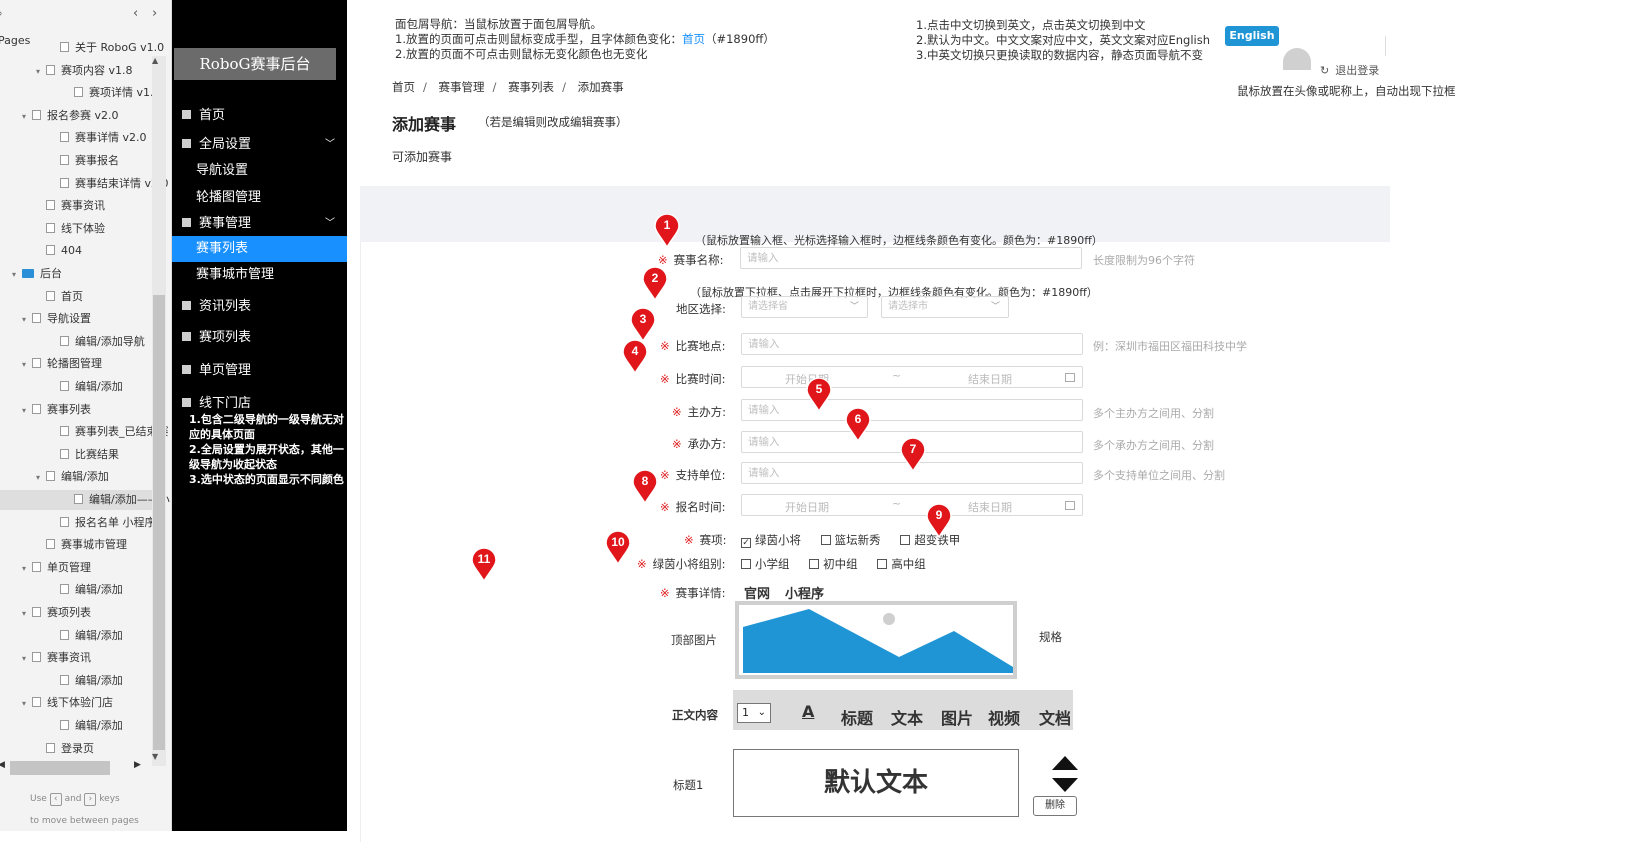 This screenshot has height=842, width=1629. I want to click on nav-global-settings: 全局设置 ﹀, so click(259, 145).